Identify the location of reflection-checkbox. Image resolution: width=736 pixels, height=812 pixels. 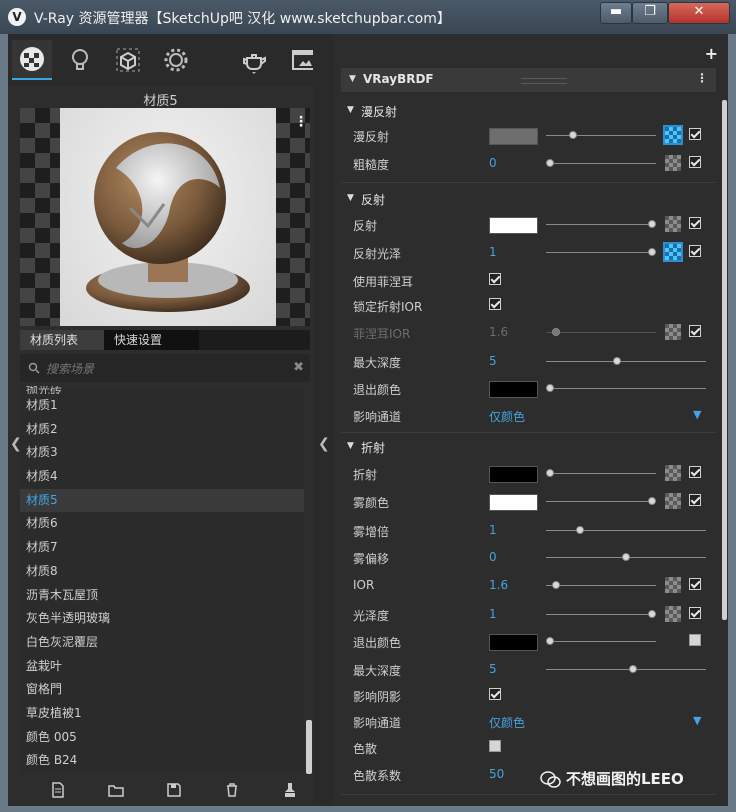
(695, 223).